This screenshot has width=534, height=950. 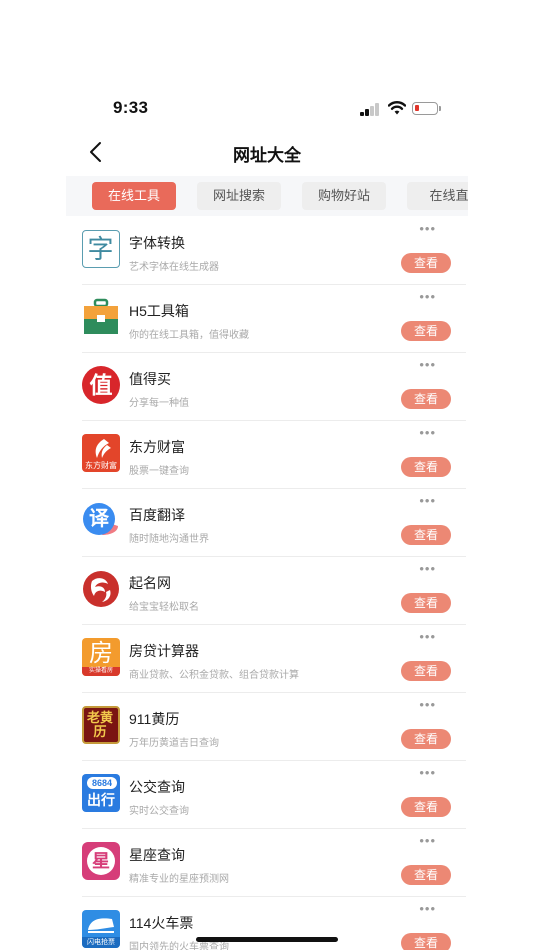 What do you see at coordinates (274, 727) in the screenshot?
I see `list-item: 老黄历 911黄历 万年历黄道吉日查询 ••• 查看` at bounding box center [274, 727].